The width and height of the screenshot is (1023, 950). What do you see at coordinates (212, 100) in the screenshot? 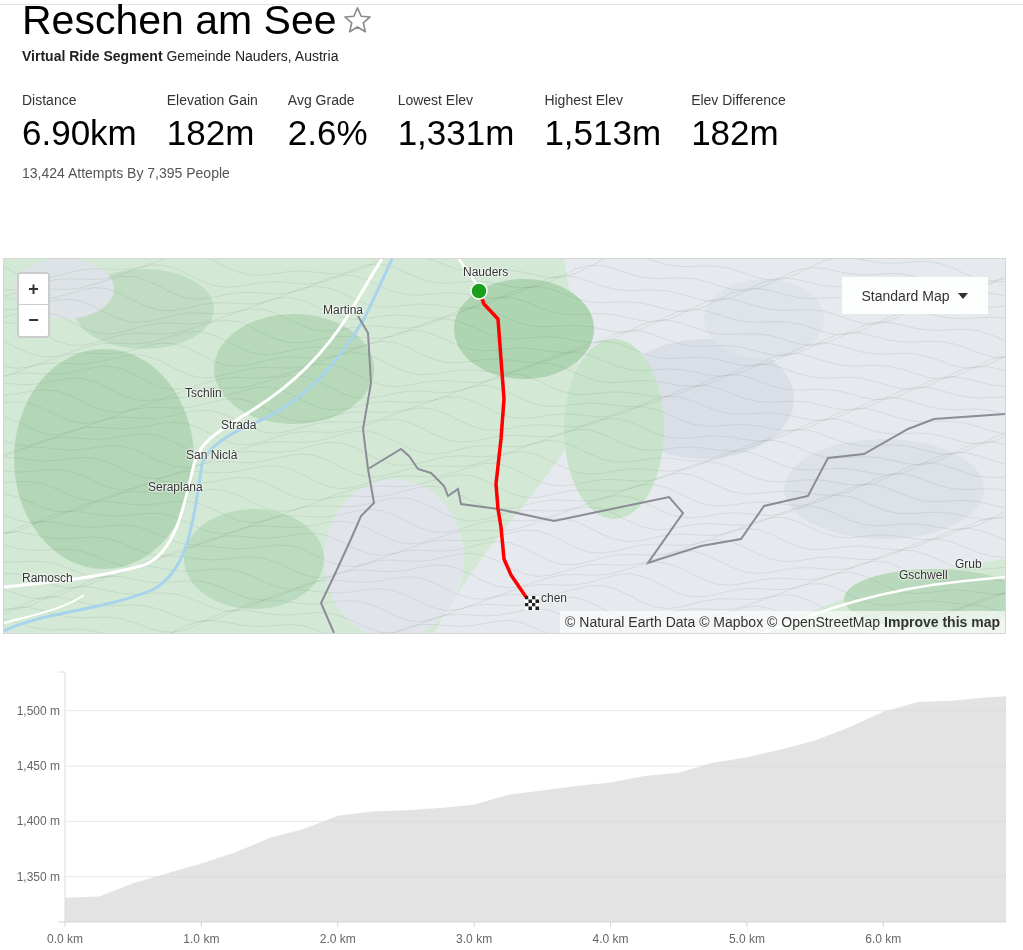
I see `stat-label: Elevation Gain` at bounding box center [212, 100].